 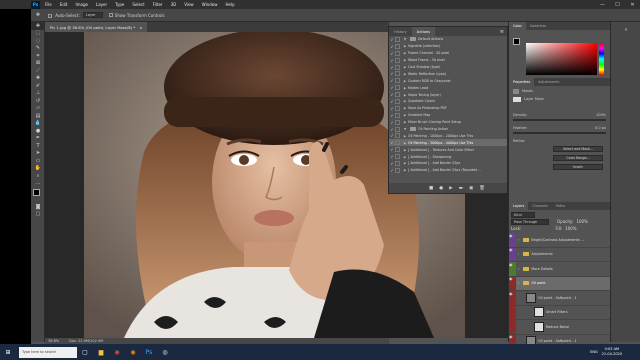 I want to click on layer-row: Reduce Noise, so click(x=559, y=327).